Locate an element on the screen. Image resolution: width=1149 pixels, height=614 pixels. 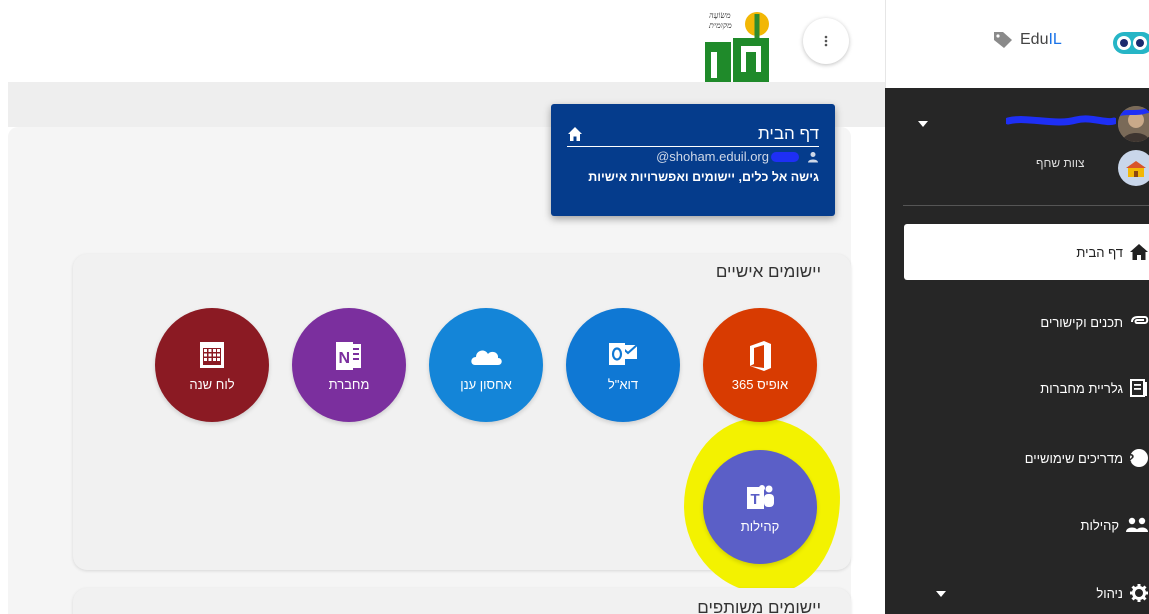
home-card-description: גישה אל כלים, יישומים ואפשרויות אישיות is located at coordinates (703, 177).